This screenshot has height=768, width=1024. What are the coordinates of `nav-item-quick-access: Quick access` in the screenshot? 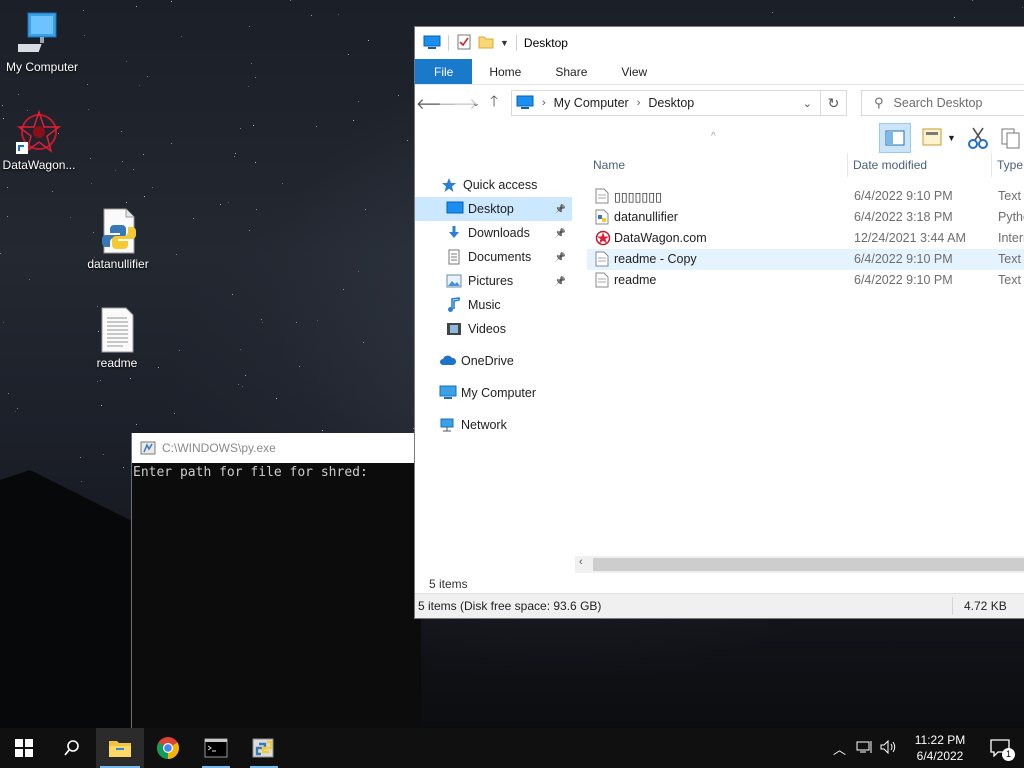 It's located at (493, 185).